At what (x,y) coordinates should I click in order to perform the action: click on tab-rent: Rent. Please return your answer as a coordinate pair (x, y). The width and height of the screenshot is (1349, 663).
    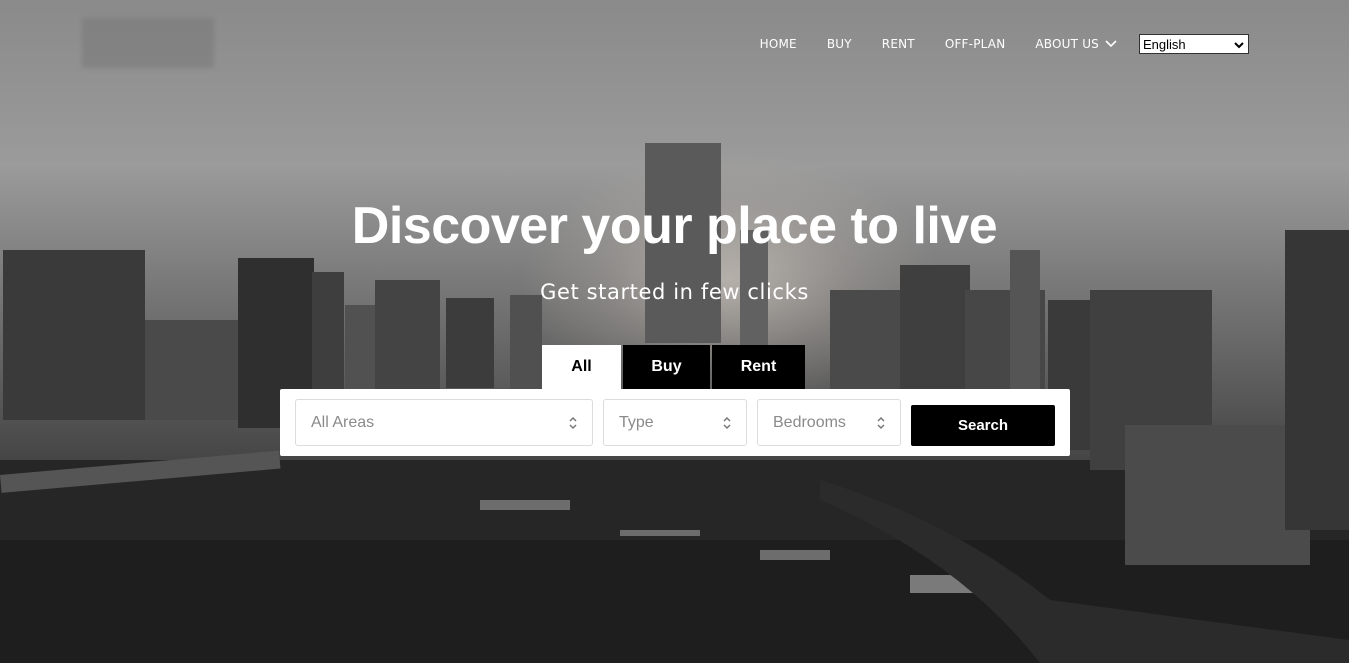
    Looking at the image, I should click on (758, 367).